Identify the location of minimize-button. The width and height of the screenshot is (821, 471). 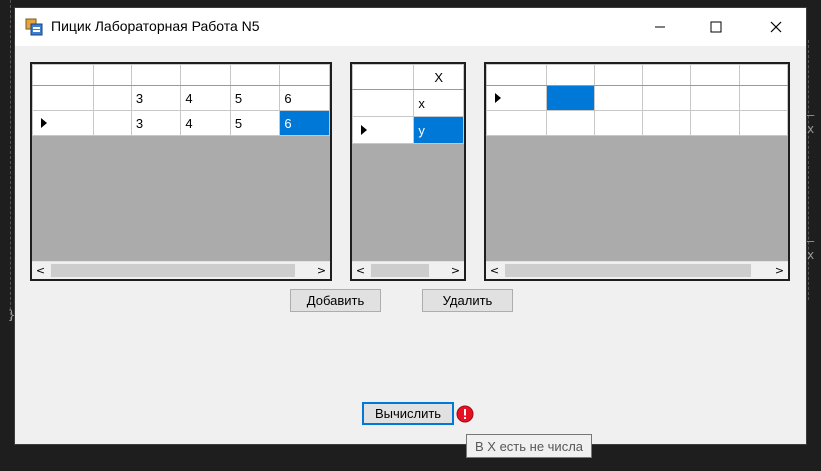
(660, 27).